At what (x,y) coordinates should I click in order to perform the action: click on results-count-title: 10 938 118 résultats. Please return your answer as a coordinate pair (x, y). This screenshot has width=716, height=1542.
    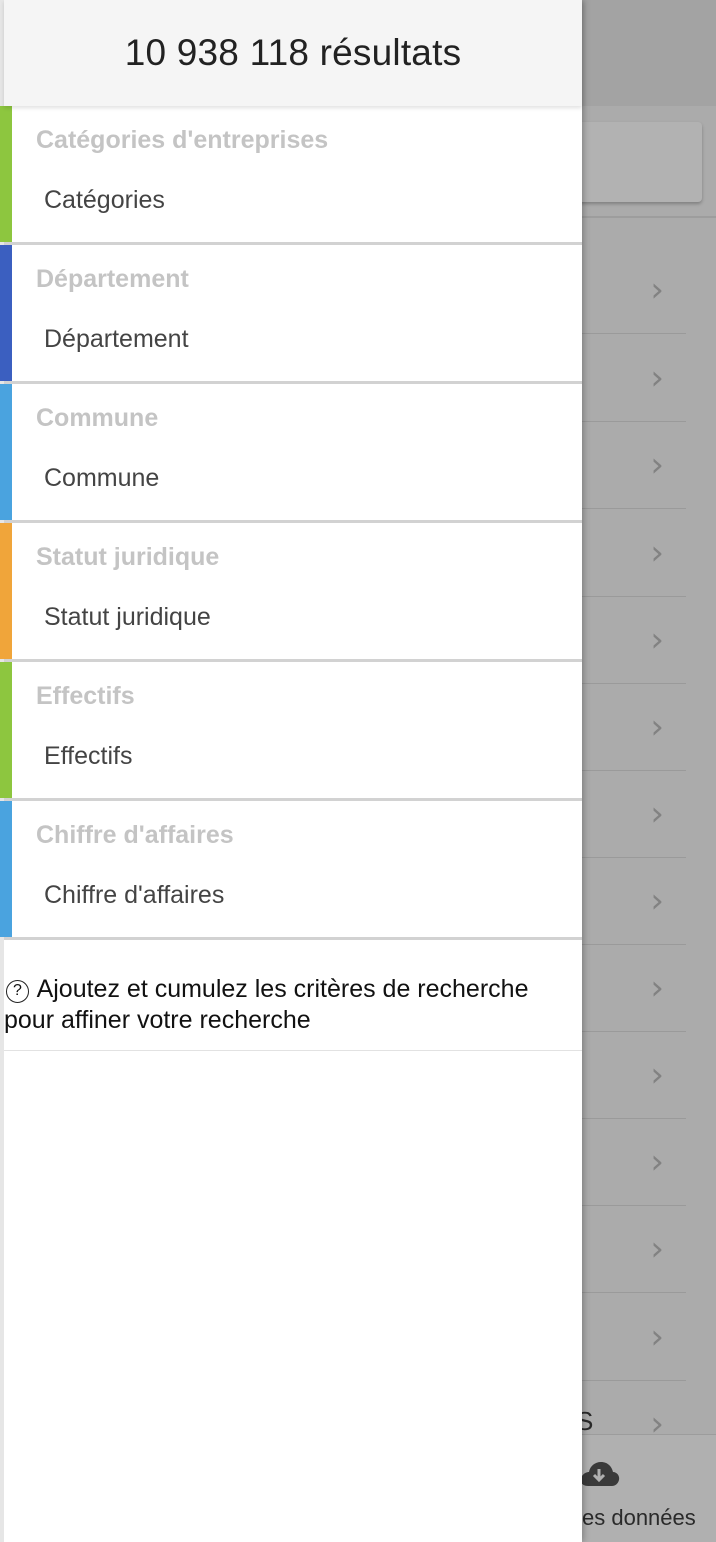
    Looking at the image, I should click on (293, 52).